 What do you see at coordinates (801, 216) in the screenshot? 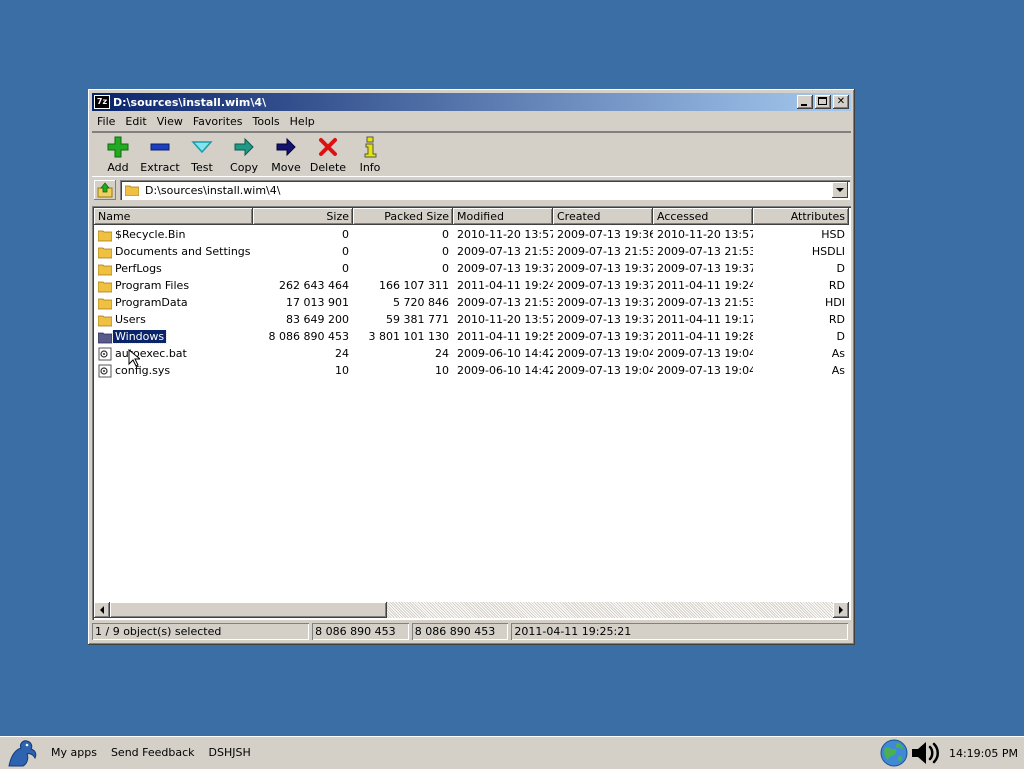
I see `column-attributes: Attributes` at bounding box center [801, 216].